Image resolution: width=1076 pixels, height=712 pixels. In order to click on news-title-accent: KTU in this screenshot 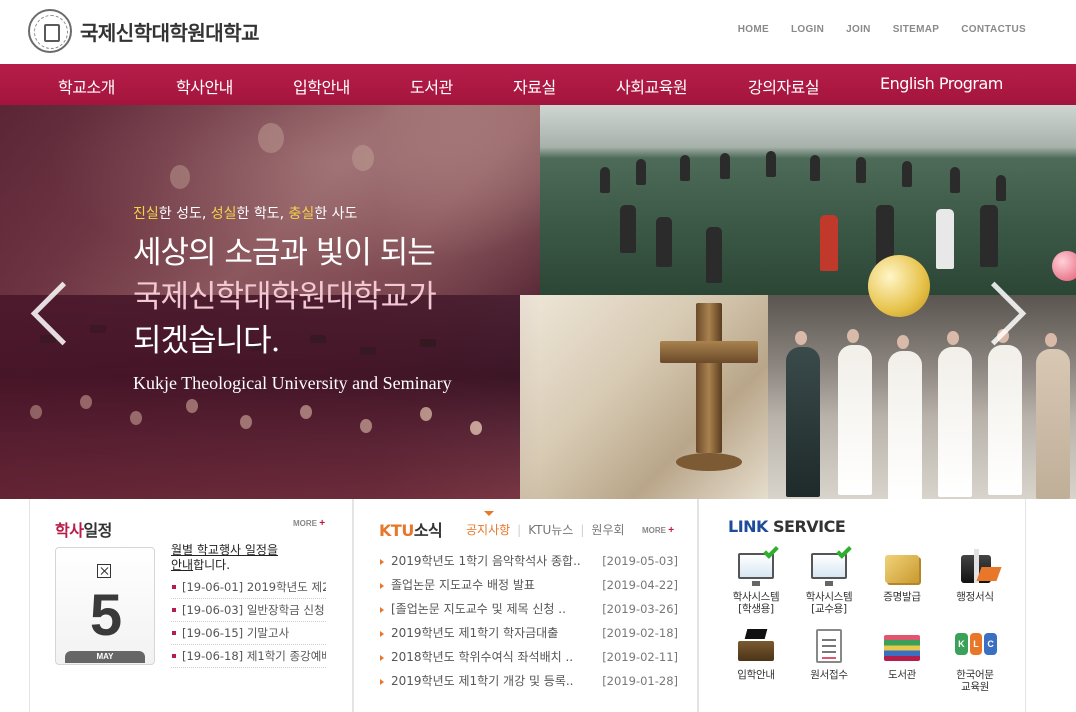, I will do `click(396, 530)`.